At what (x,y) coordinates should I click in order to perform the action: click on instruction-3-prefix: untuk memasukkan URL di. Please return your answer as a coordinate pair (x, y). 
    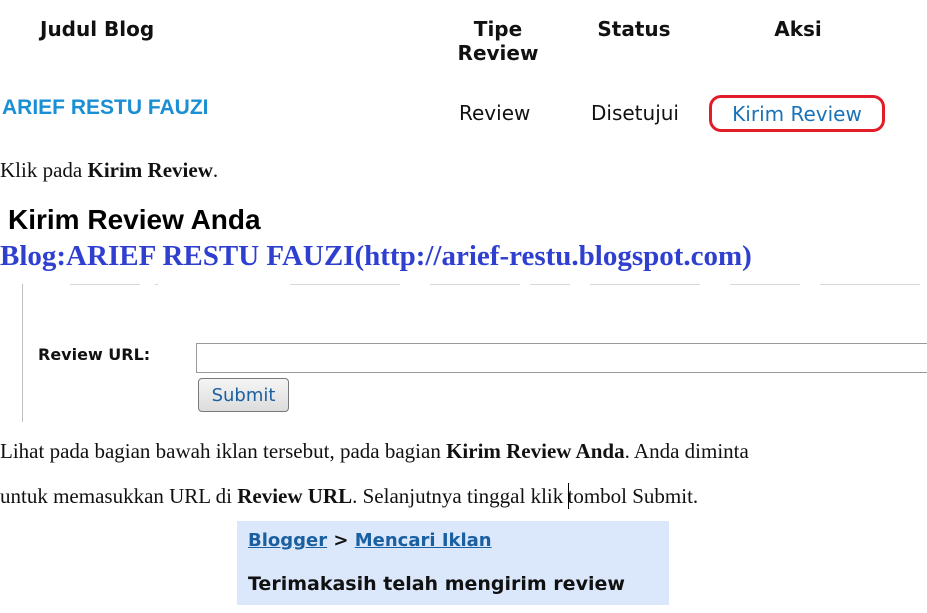
    Looking at the image, I should click on (119, 496).